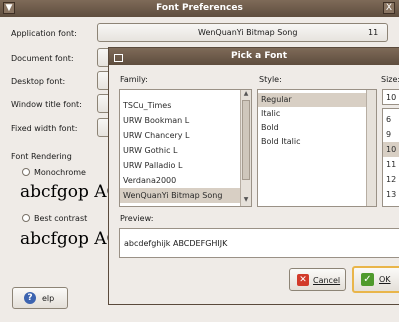  I want to click on size-input-value: 10, so click(391, 97).